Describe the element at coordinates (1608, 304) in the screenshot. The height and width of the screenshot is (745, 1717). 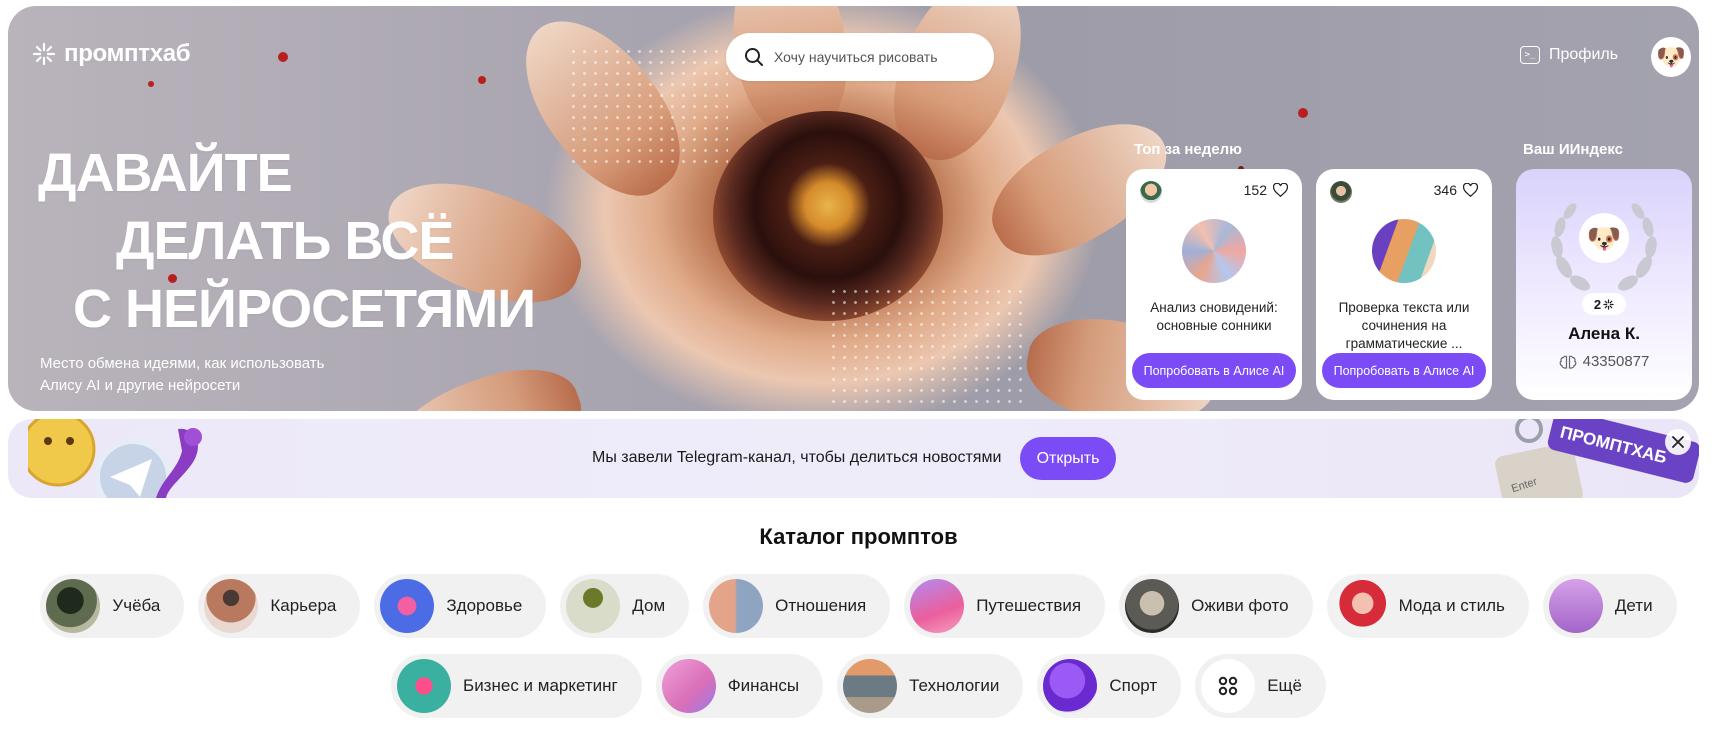
I see `sparkle-icon` at that location.